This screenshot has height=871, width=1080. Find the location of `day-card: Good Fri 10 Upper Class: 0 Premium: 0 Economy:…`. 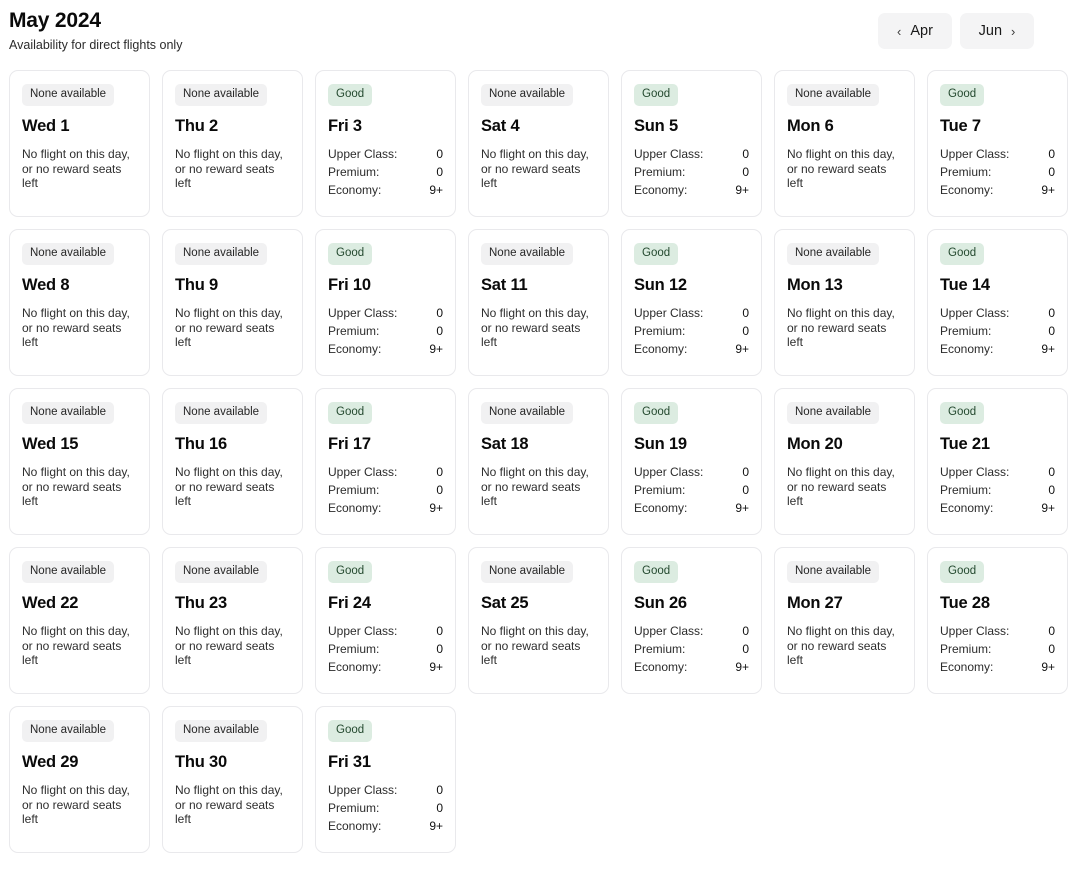

day-card: Good Fri 10 Upper Class: 0 Premium: 0 Economy:… is located at coordinates (385, 302).